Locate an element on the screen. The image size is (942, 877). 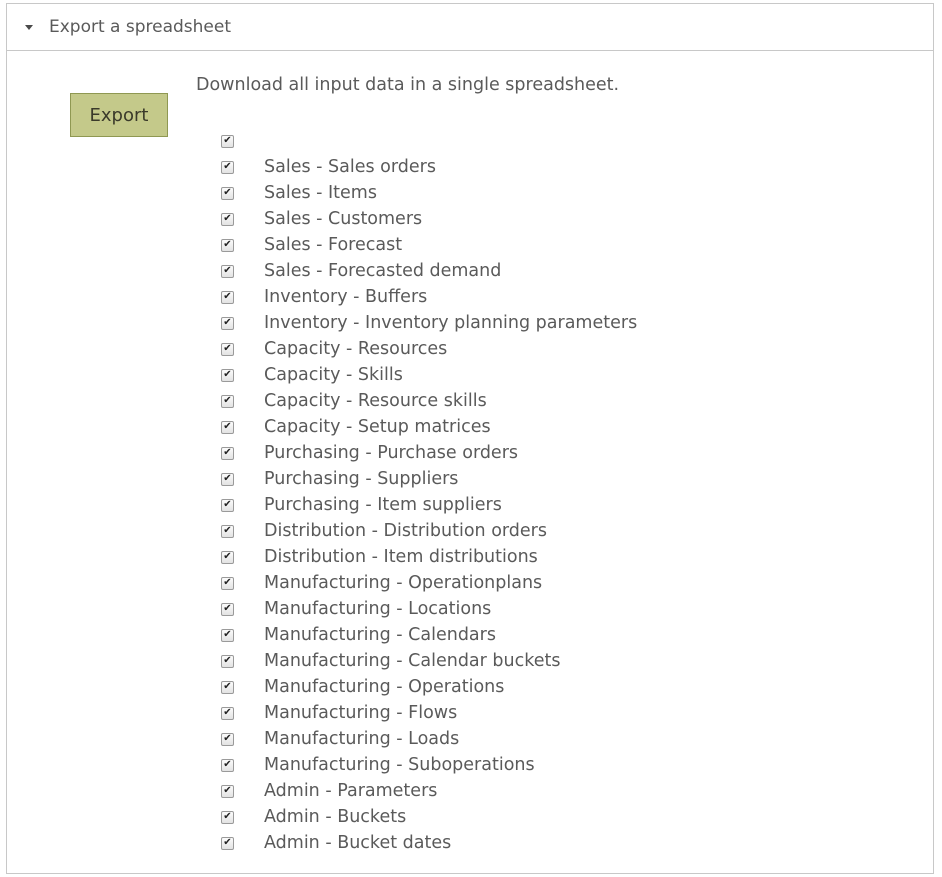
entity-label: Sales - Items is located at coordinates (320, 193).